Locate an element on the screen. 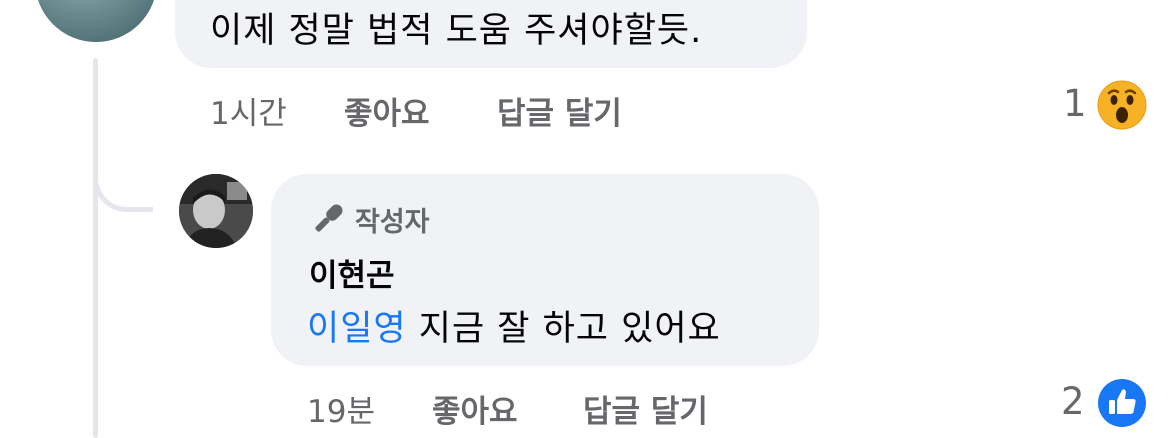 Image resolution: width=1170 pixels, height=438 pixels. comment-text: 이제 정말 법적 도움 주셔야할듯. is located at coordinates (456, 31).